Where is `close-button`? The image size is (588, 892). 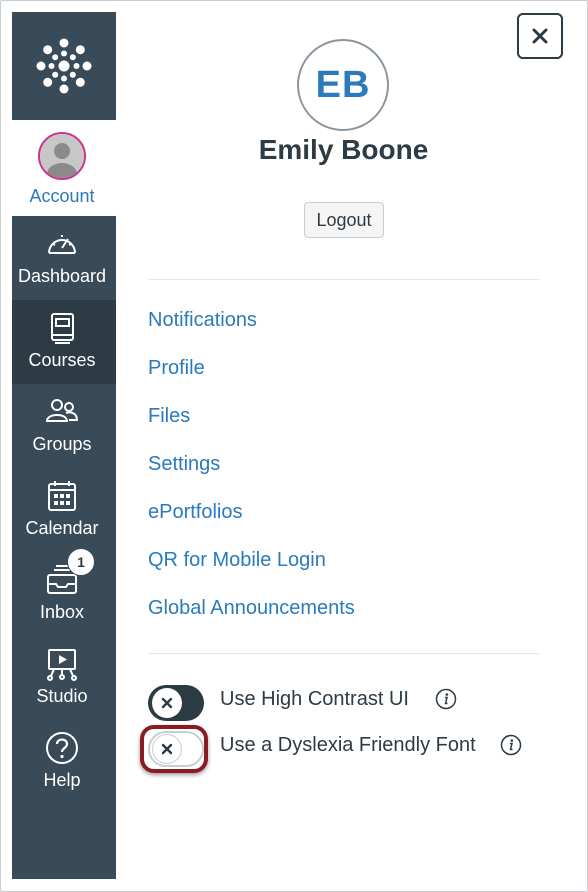 close-button is located at coordinates (540, 36).